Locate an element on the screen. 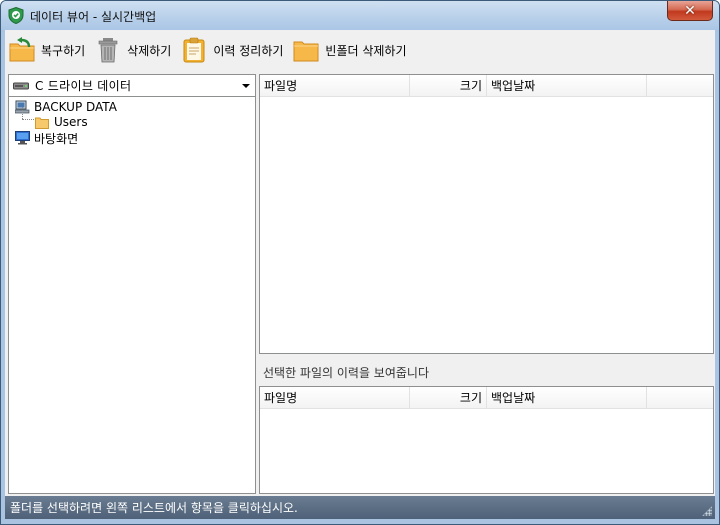 The height and width of the screenshot is (525, 720). restore-button: 복구하기 is located at coordinates (47, 50).